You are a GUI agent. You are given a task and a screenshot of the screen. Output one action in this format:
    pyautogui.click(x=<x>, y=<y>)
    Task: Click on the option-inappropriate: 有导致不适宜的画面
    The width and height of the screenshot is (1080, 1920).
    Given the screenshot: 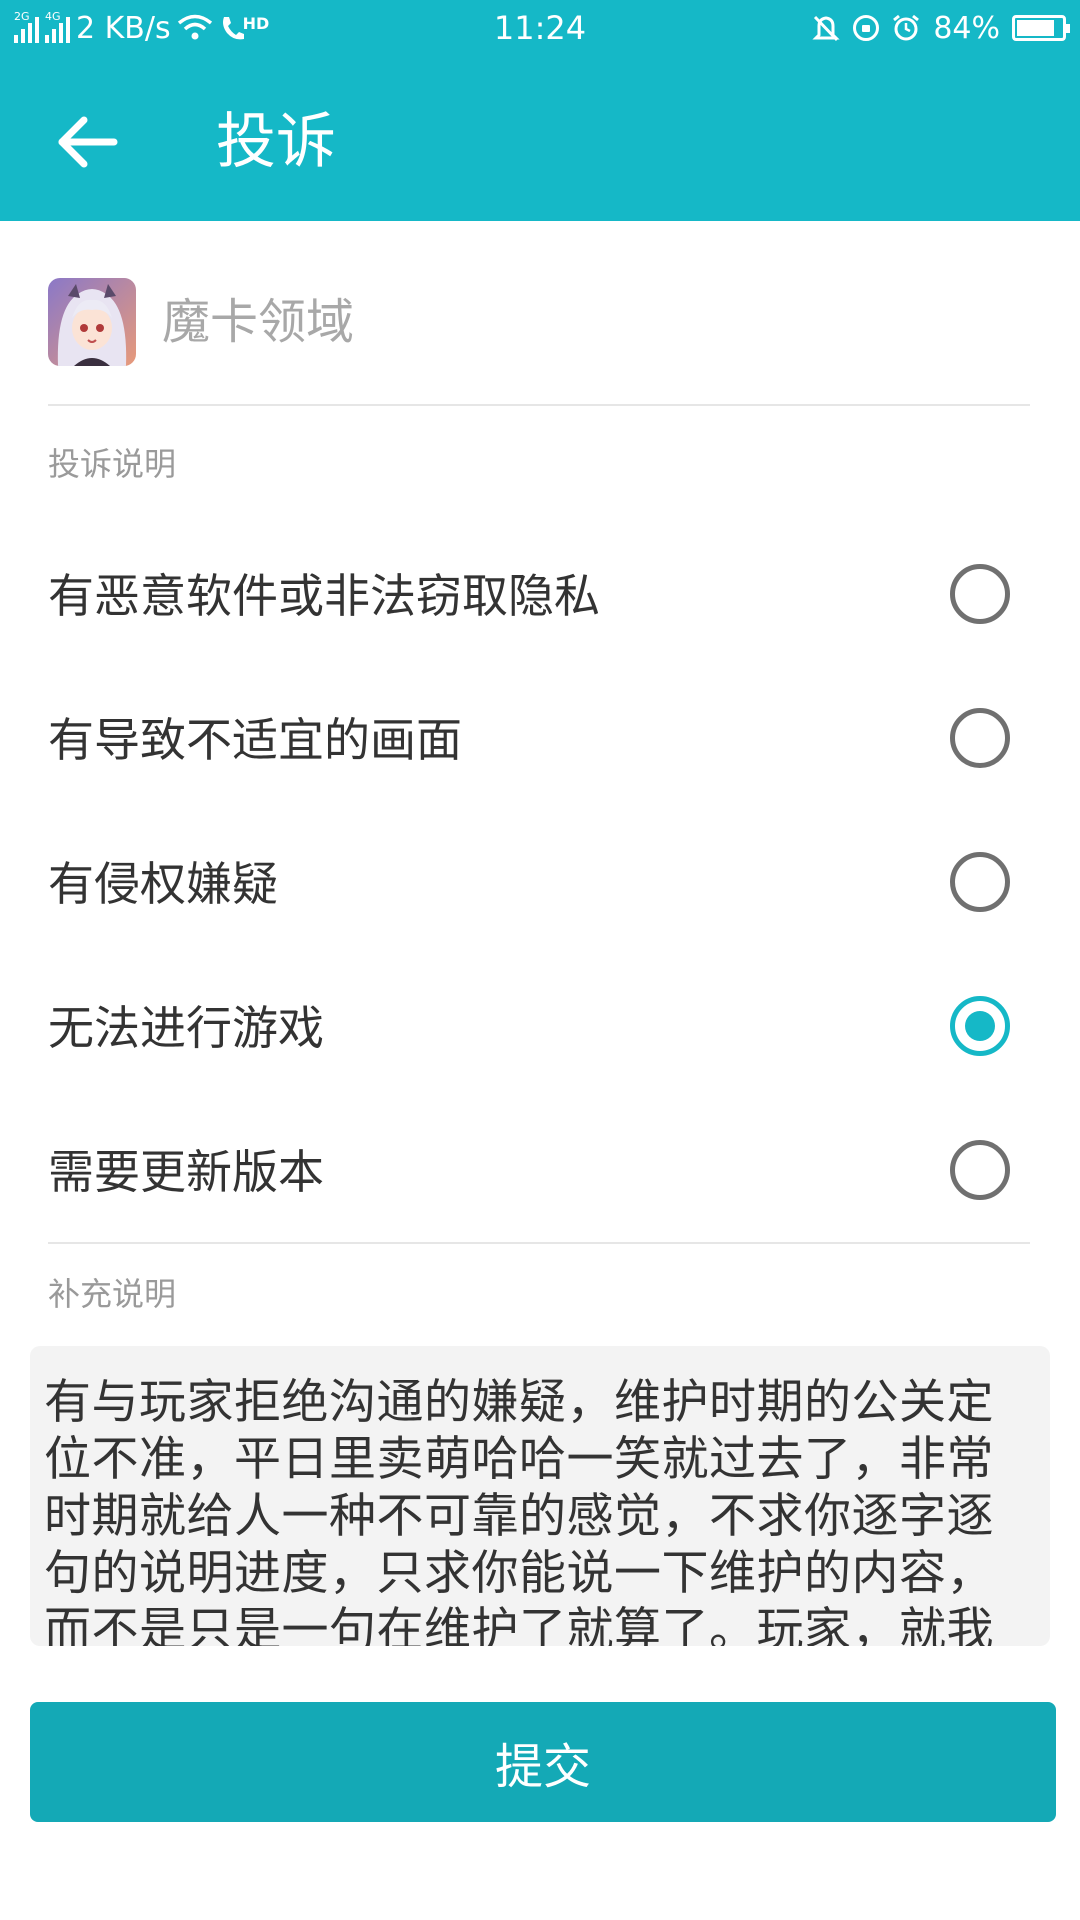 What is the action you would take?
    pyautogui.click(x=540, y=738)
    